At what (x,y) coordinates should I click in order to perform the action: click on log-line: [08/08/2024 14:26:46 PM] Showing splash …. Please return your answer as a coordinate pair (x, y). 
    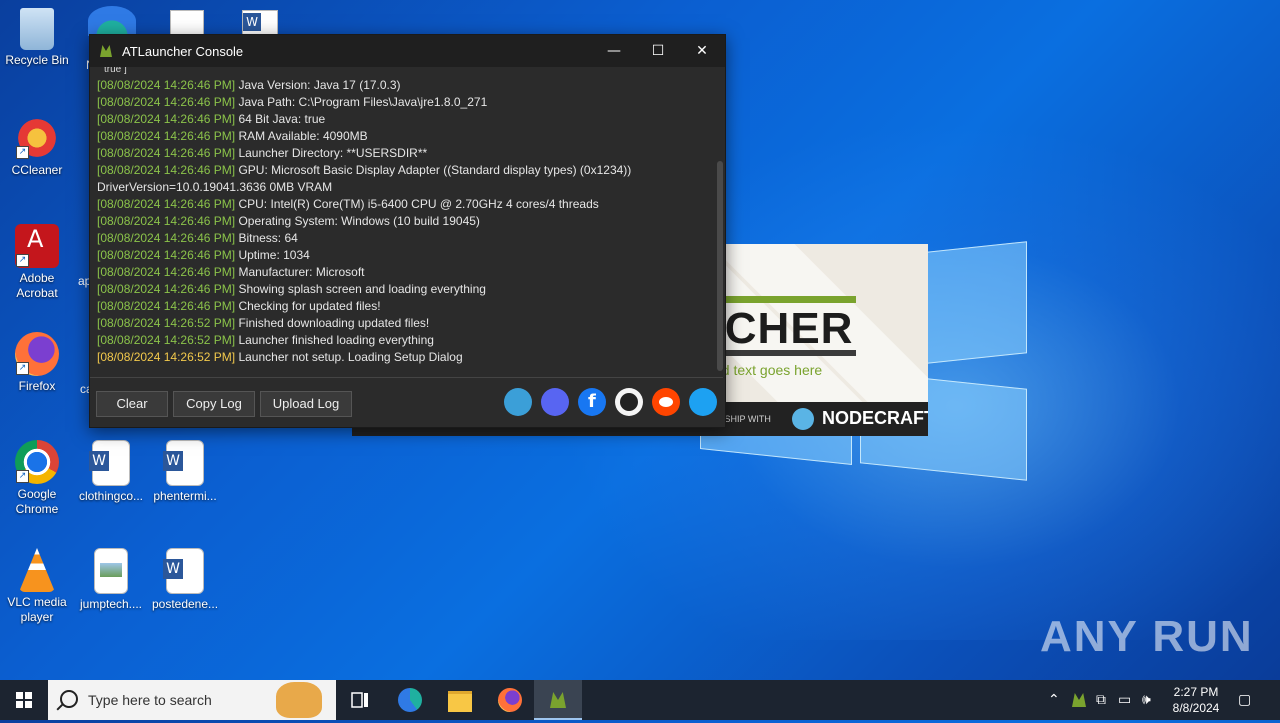
    Looking at the image, I should click on (402, 289).